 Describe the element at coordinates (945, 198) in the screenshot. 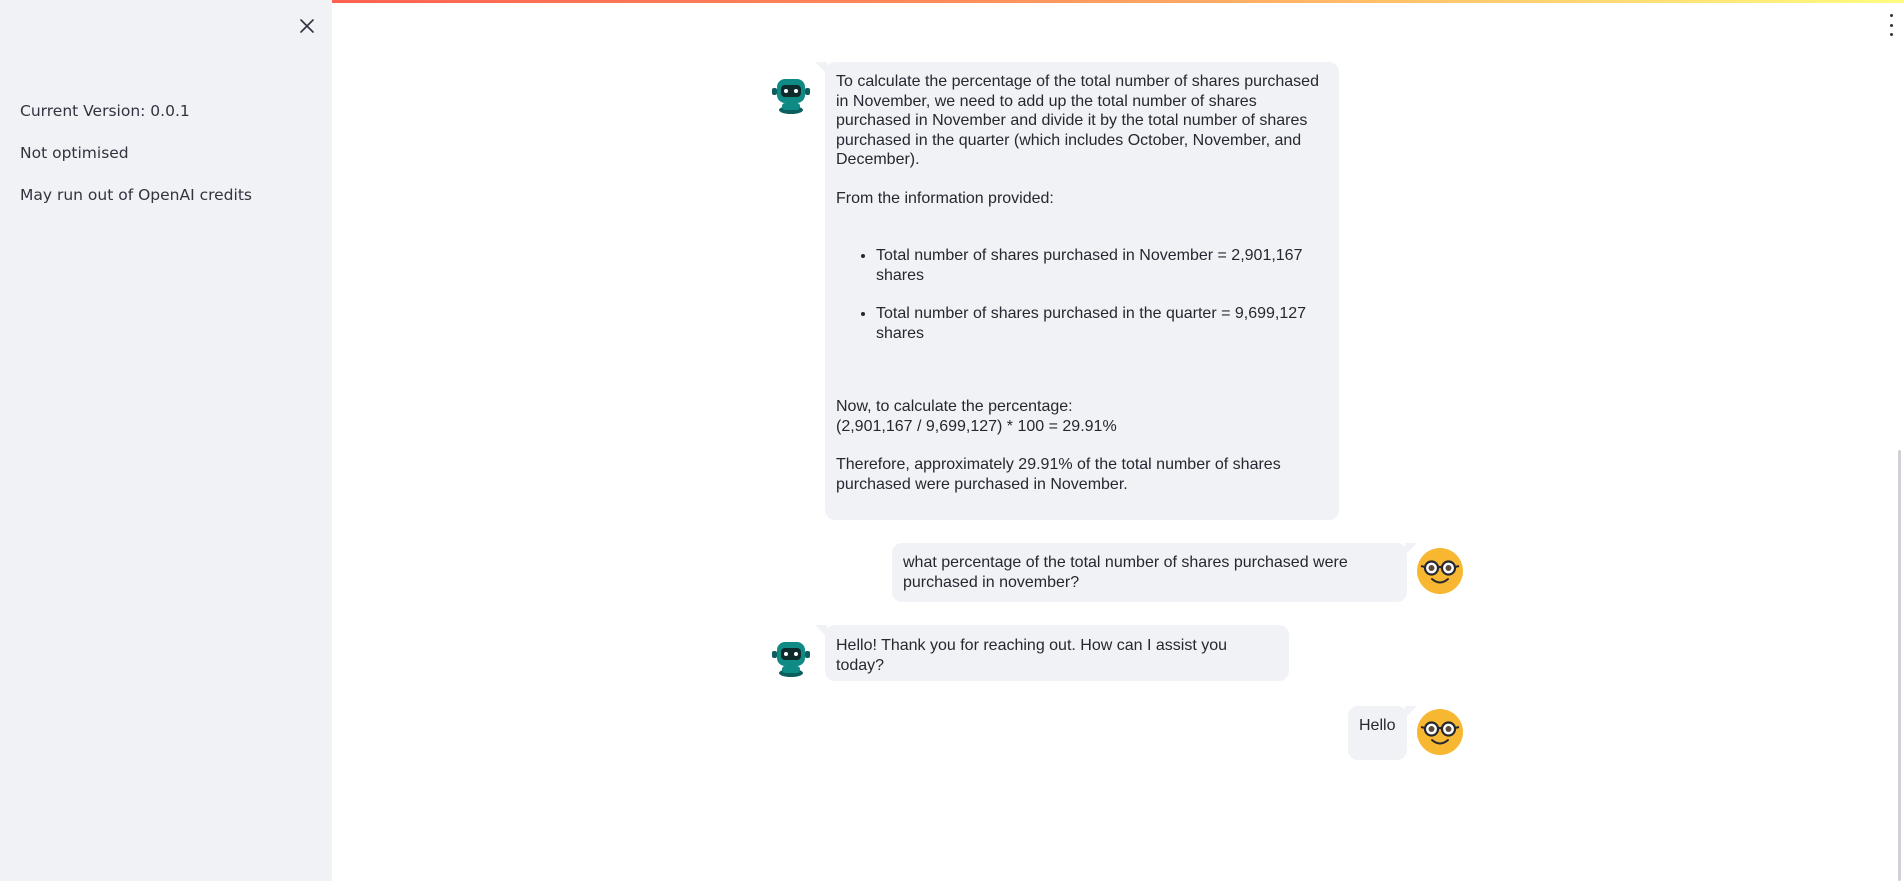

I see `message-text: From the information provided:` at that location.